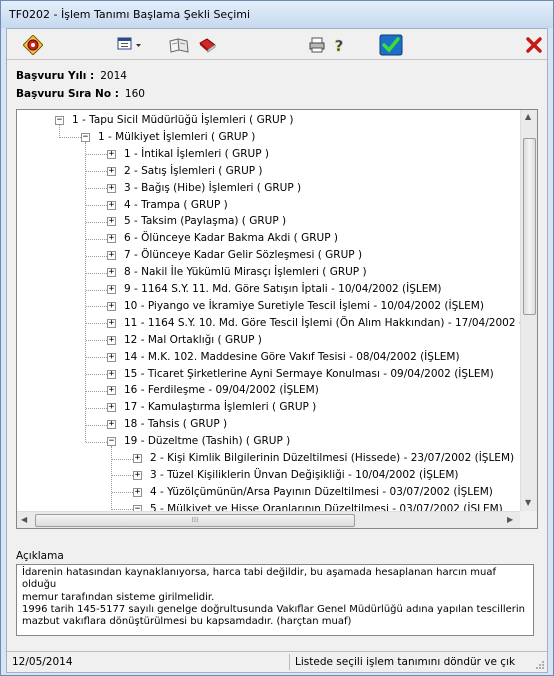 The width and height of the screenshot is (554, 676). Describe the element at coordinates (179, 45) in the screenshot. I see `open-book-icon` at that location.